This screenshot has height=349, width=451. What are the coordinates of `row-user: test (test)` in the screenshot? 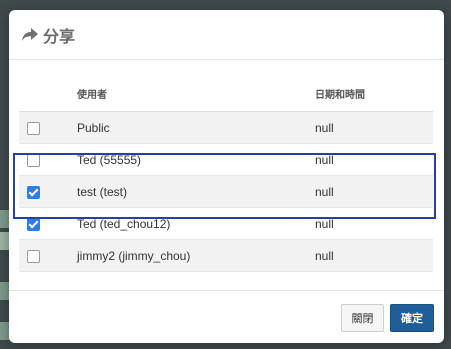 It's located at (196, 191).